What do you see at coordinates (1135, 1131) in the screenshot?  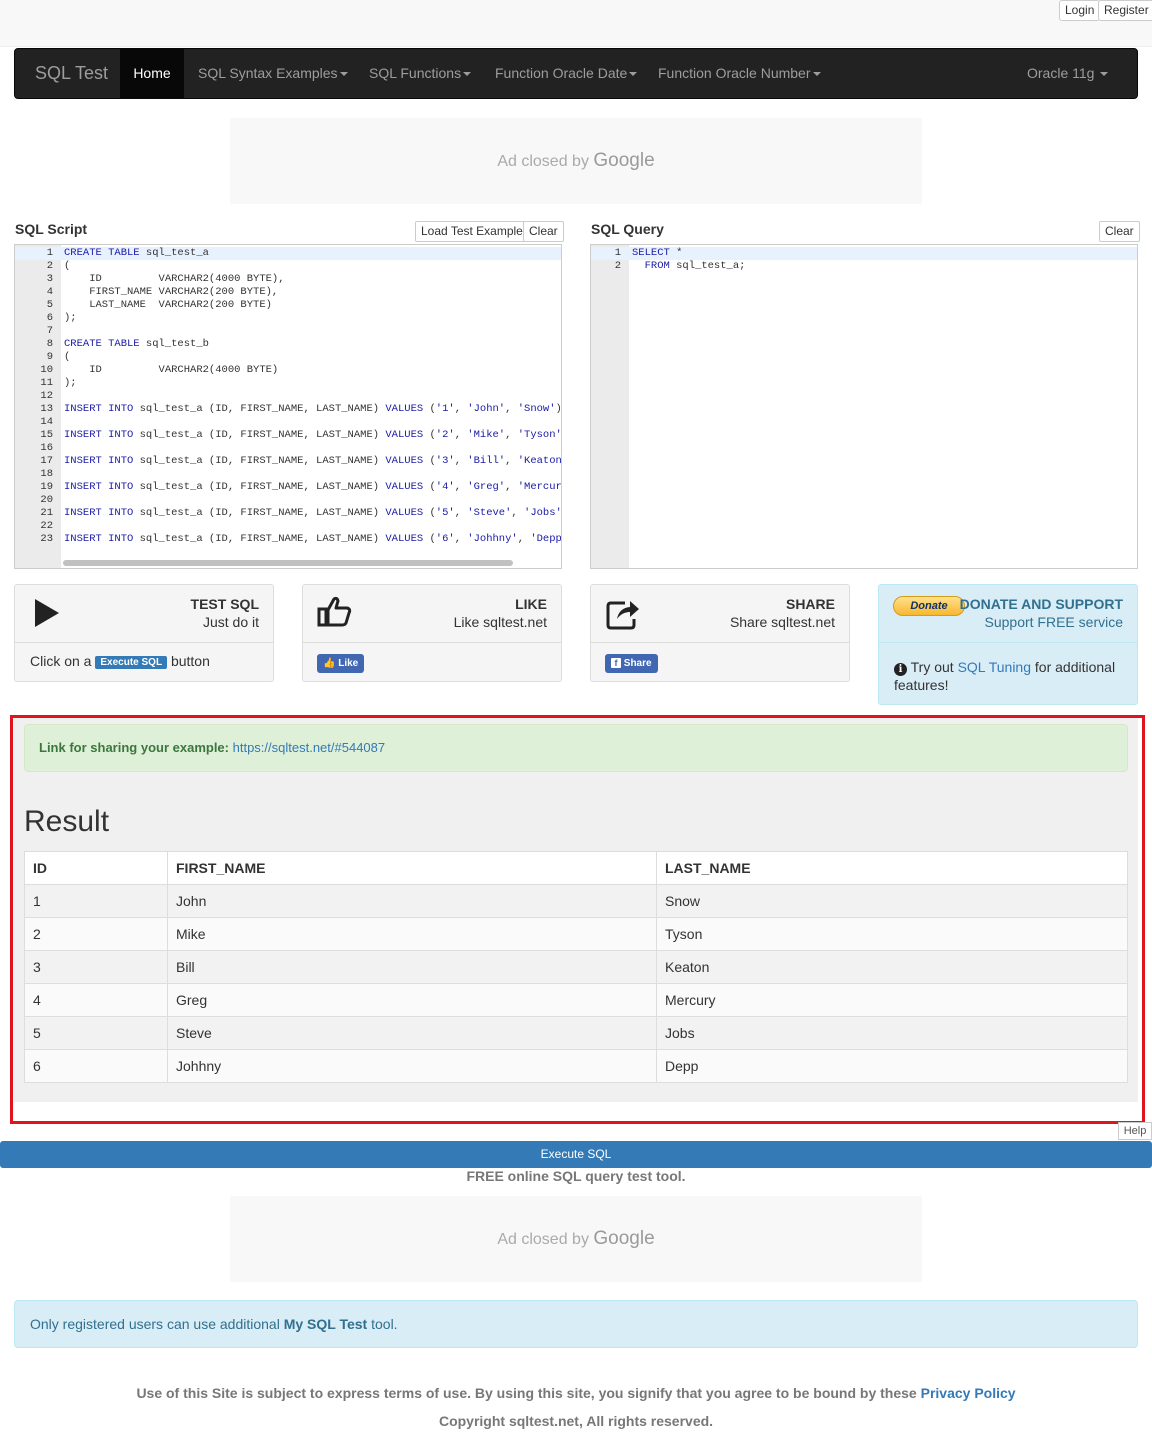 I see `help-button: Help` at bounding box center [1135, 1131].